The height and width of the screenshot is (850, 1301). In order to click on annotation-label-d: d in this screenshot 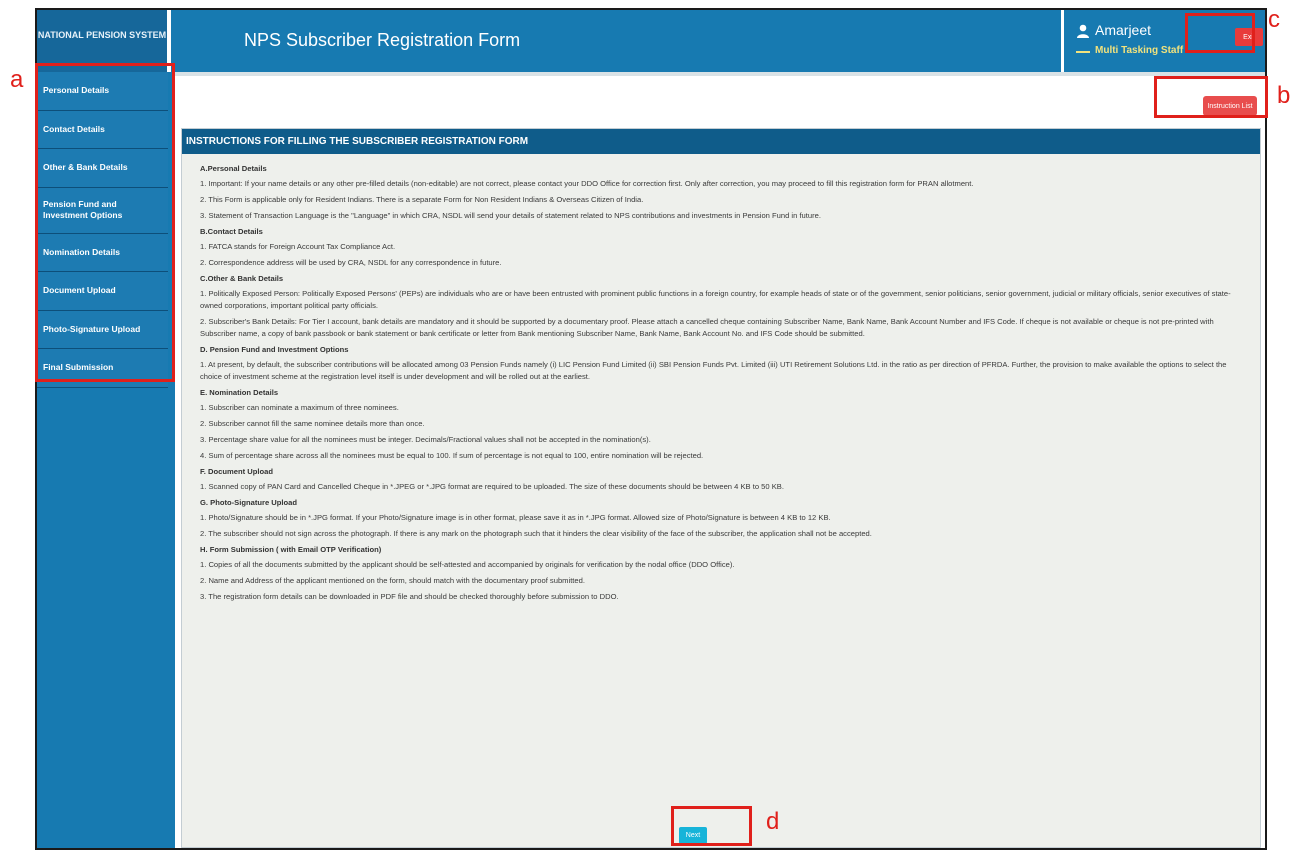, I will do `click(773, 821)`.